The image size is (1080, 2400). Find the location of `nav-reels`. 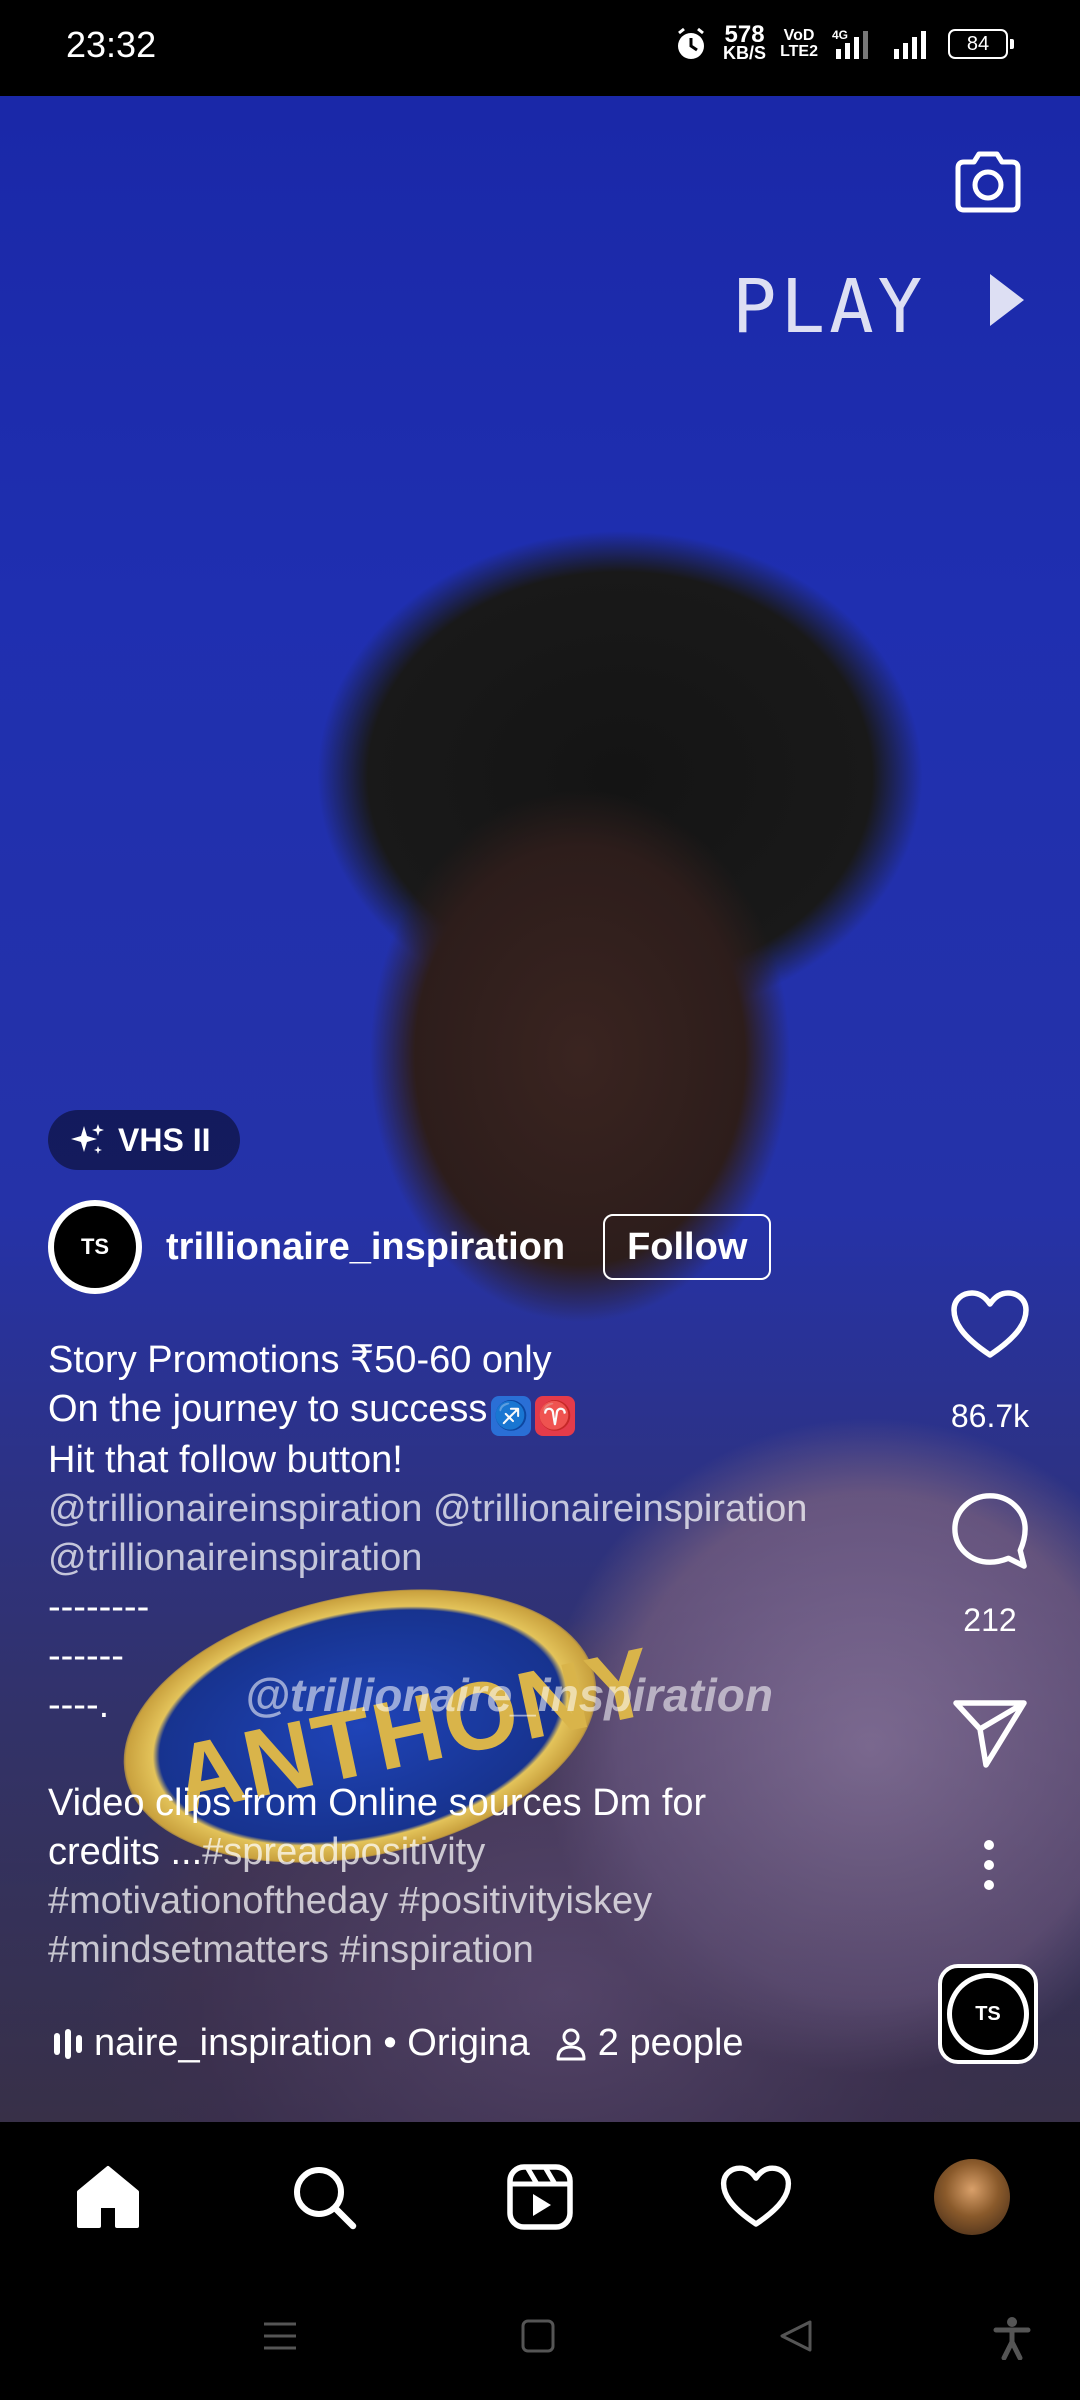

nav-reels is located at coordinates (540, 2197).